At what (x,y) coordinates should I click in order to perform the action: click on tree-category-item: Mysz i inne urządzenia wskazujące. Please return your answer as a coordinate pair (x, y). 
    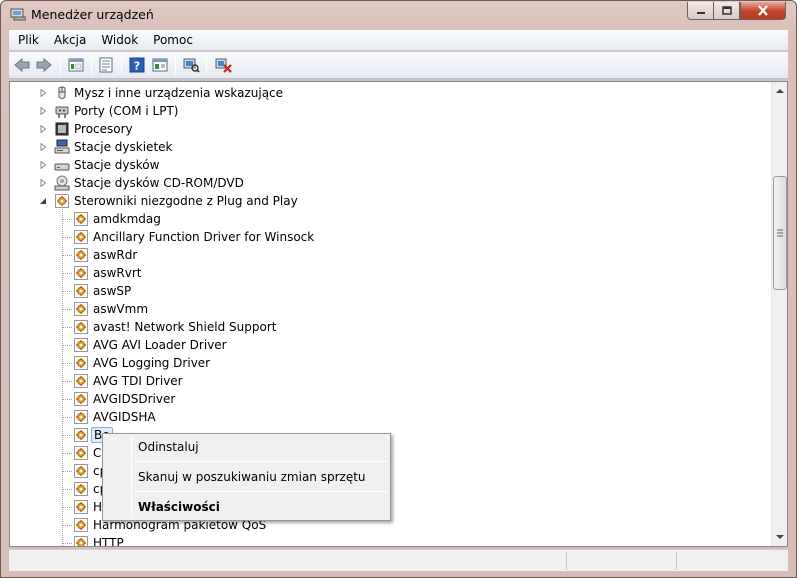
    Looking at the image, I should click on (168, 93).